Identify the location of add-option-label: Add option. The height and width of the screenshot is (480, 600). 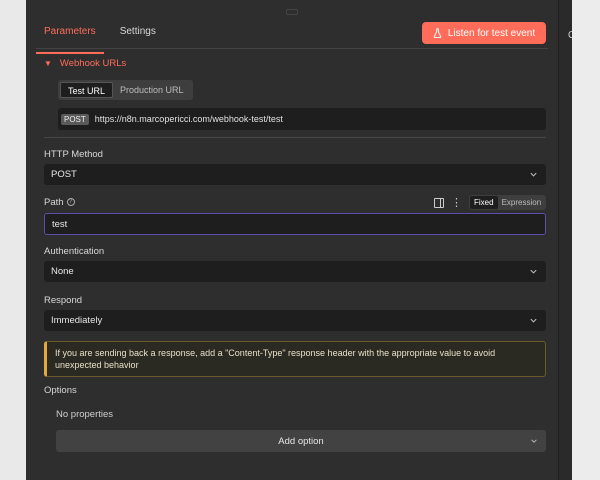
(301, 441).